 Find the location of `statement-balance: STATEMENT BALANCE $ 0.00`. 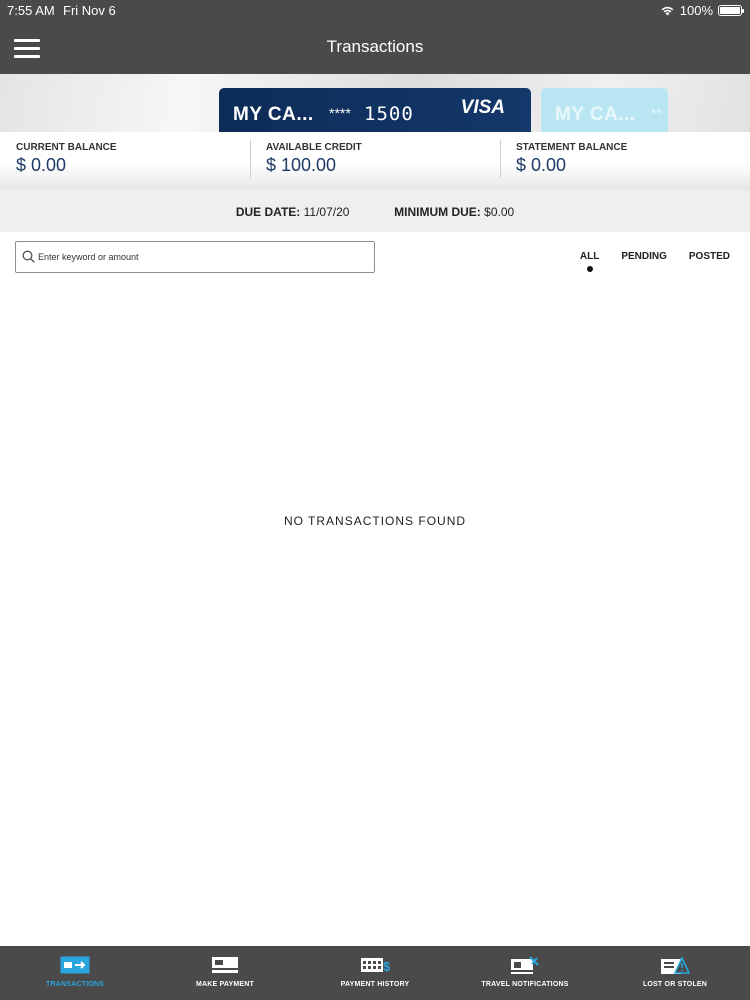

statement-balance: STATEMENT BALANCE $ 0.00 is located at coordinates (625, 161).